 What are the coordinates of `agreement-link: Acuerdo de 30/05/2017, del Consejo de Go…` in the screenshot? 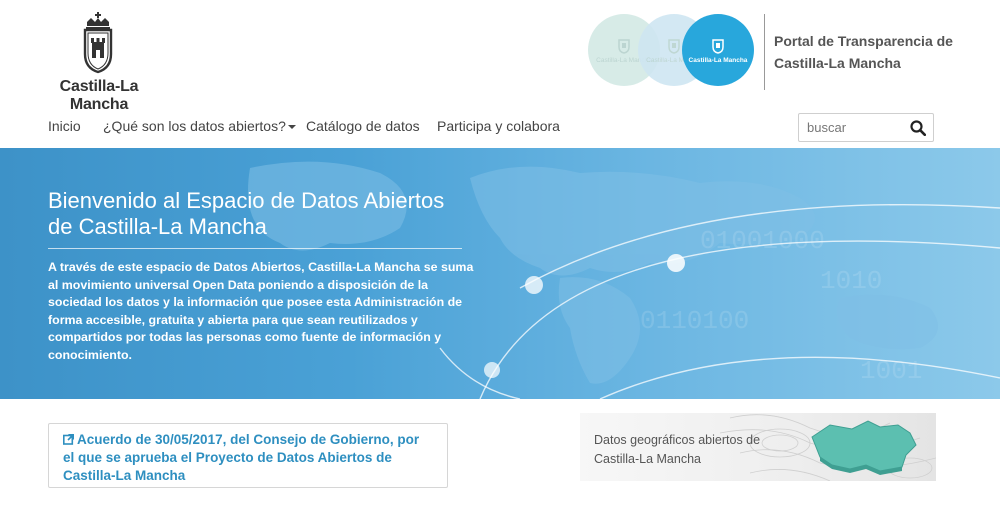 It's located at (248, 458).